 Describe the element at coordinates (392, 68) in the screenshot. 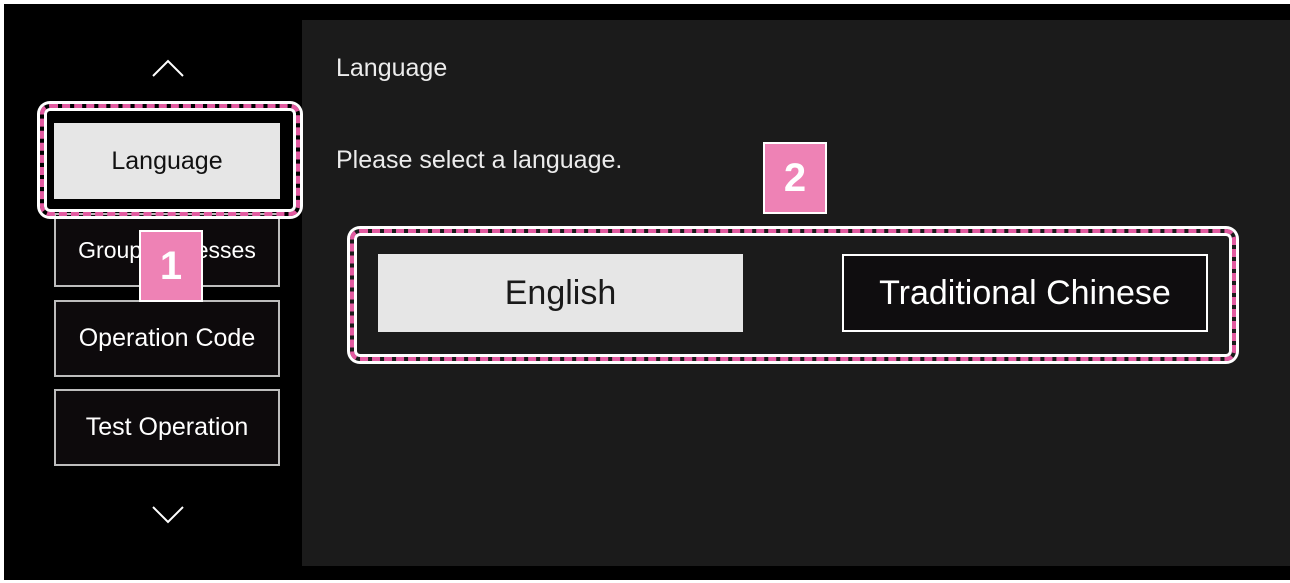

I see `page-title: Language` at that location.